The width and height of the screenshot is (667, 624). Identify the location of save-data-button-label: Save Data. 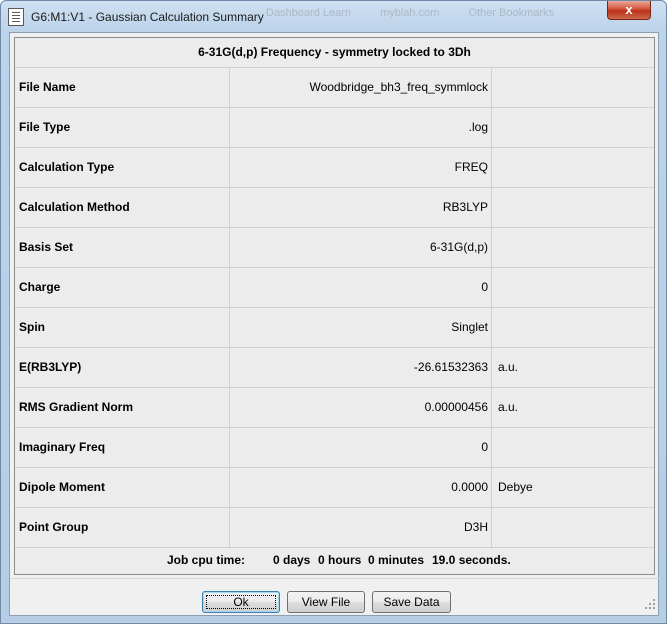
(411, 602).